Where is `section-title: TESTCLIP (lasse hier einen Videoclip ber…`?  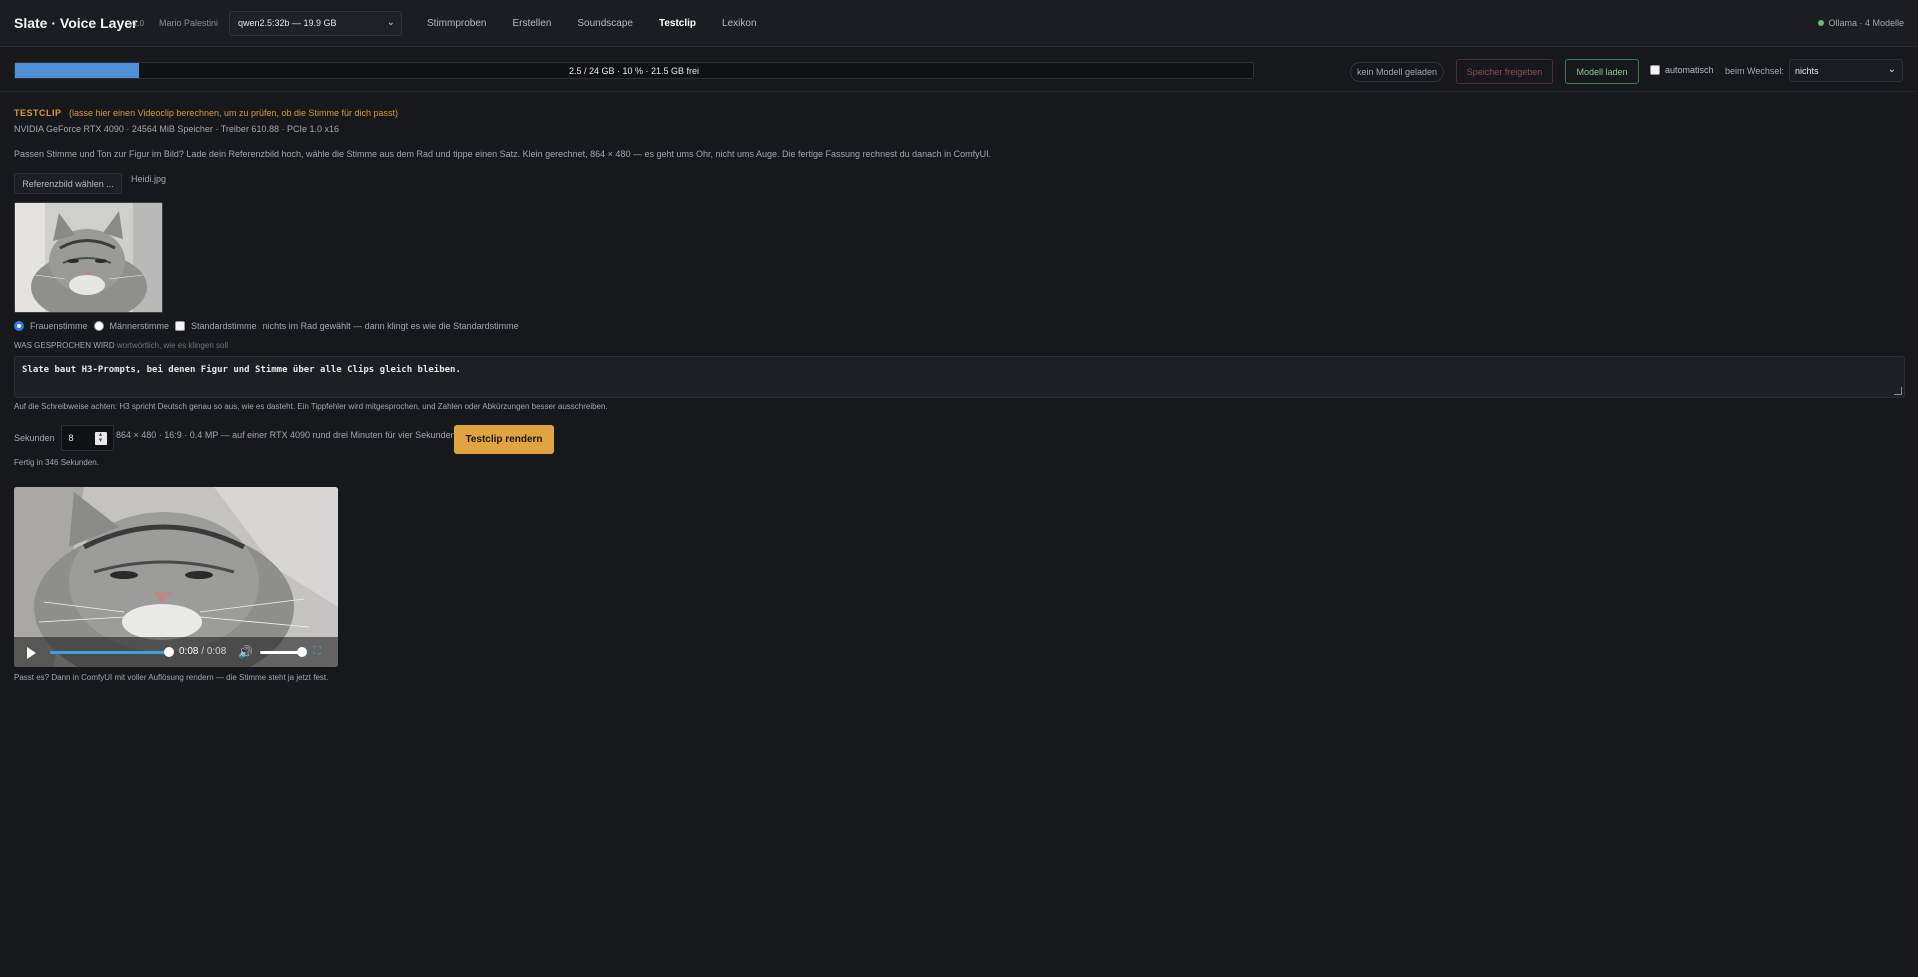 section-title: TESTCLIP (lasse hier einen Videoclip ber… is located at coordinates (206, 113).